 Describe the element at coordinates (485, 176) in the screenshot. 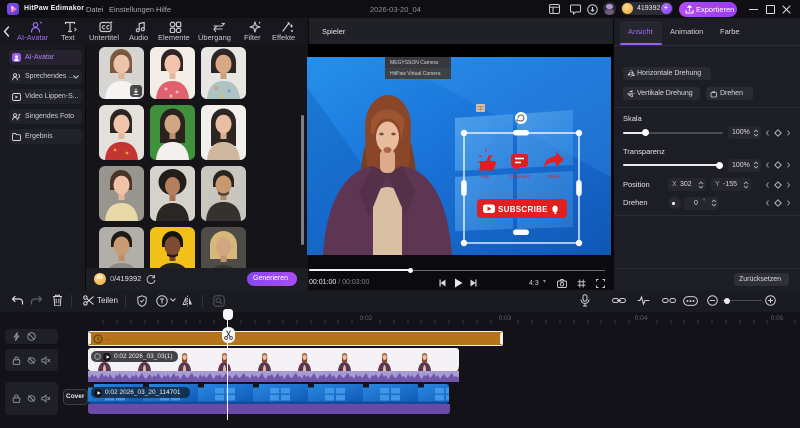

I see `svg-text: Like` at that location.